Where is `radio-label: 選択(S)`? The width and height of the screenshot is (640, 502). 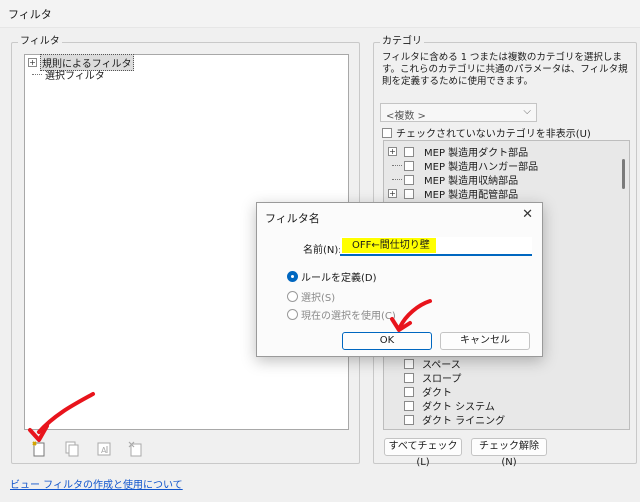 radio-label: 選択(S) is located at coordinates (318, 298).